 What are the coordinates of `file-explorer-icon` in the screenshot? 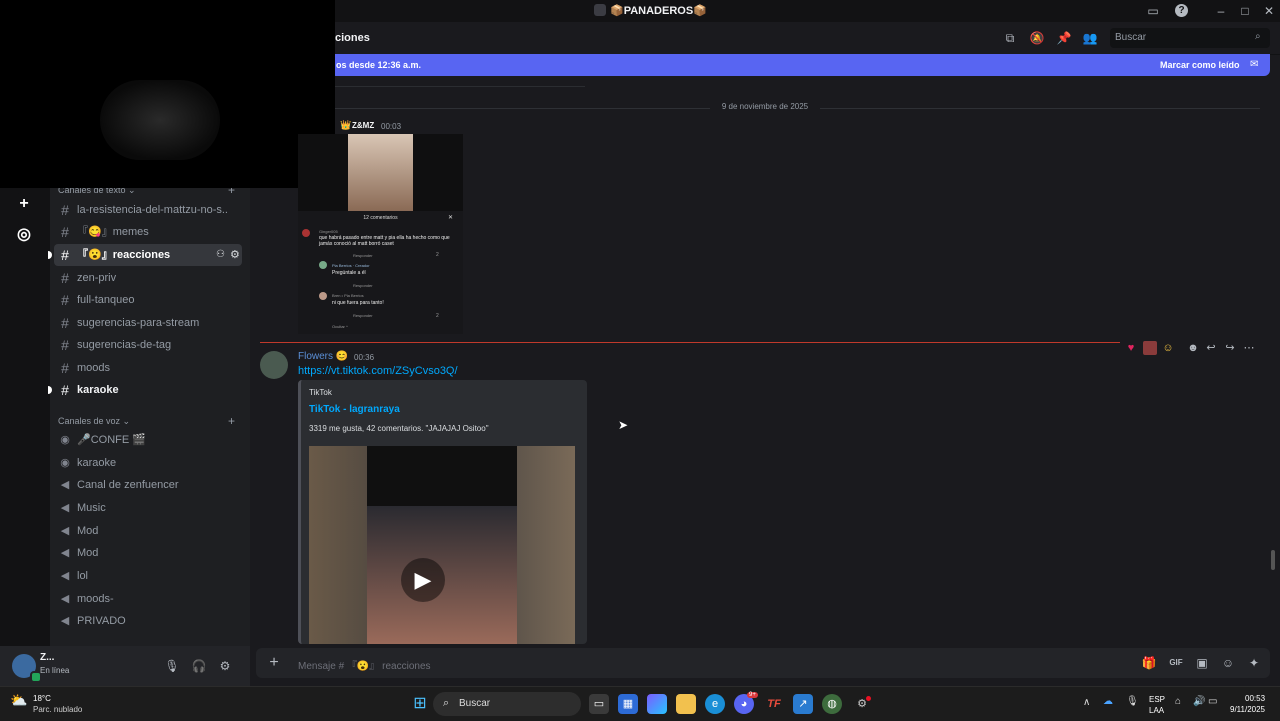 It's located at (686, 704).